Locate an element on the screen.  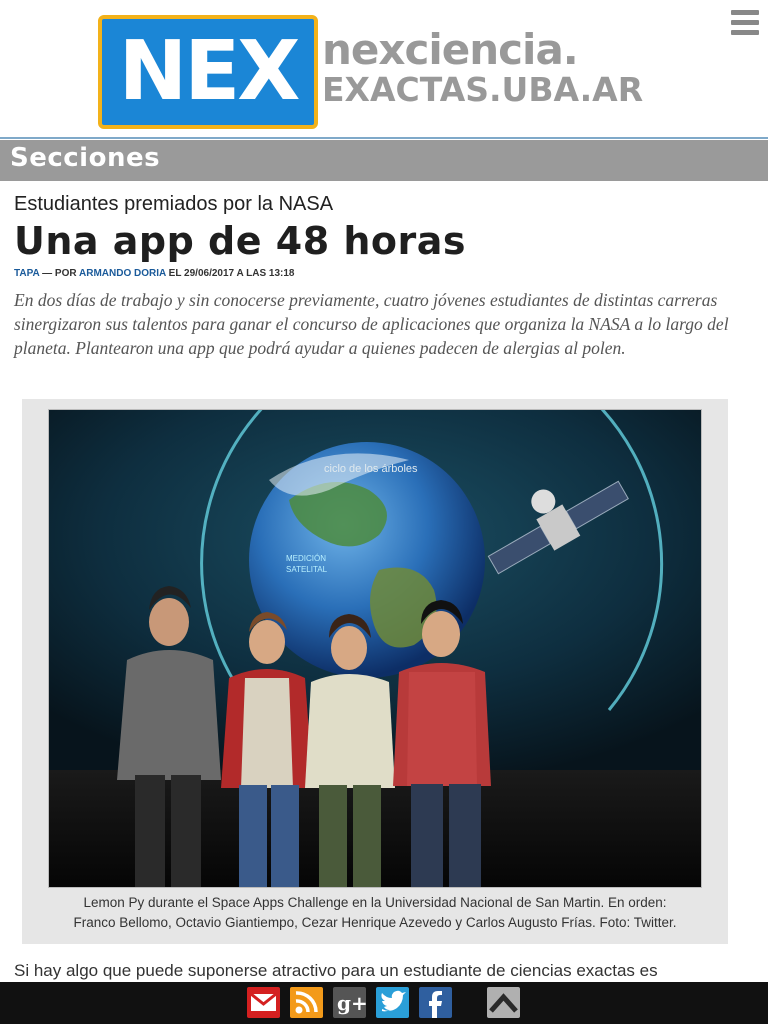
mail-icon is located at coordinates (263, 1002).